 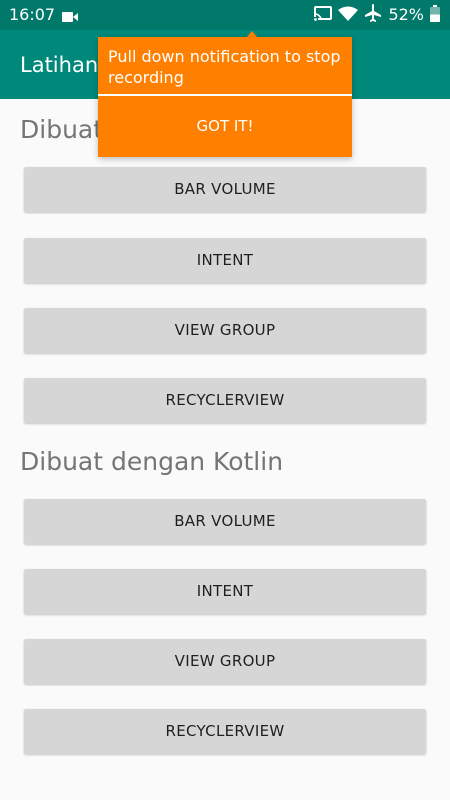 What do you see at coordinates (225, 260) in the screenshot?
I see `intent-button-1: INTENT` at bounding box center [225, 260].